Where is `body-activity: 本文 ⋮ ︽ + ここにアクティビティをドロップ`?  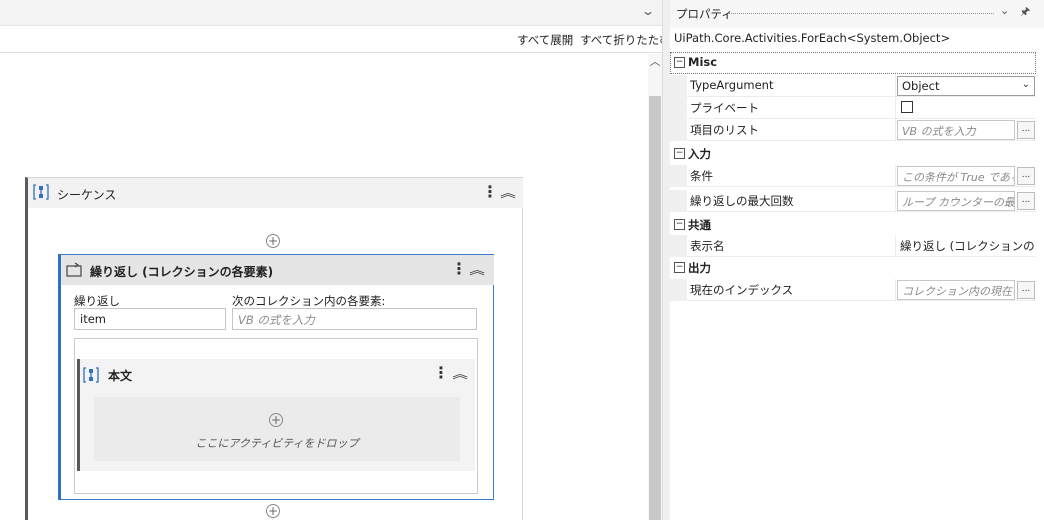 body-activity: 本文 ⋮ ︽ + ここにアクティビティをドロップ is located at coordinates (276, 415).